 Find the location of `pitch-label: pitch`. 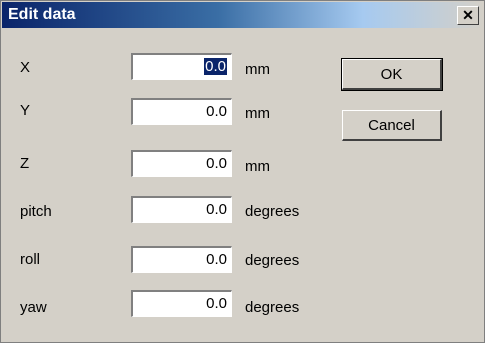

pitch-label: pitch is located at coordinates (36, 211).